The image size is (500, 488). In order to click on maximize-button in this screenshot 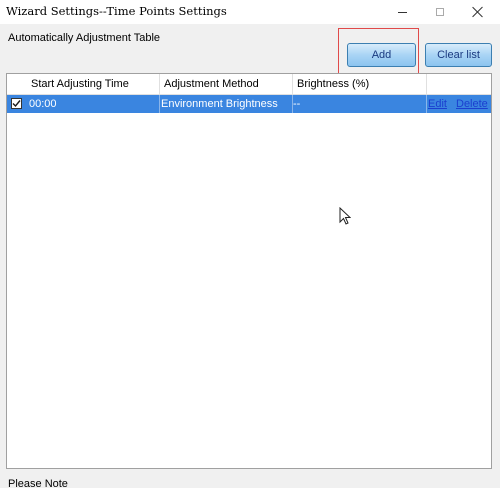, I will do `click(440, 12)`.